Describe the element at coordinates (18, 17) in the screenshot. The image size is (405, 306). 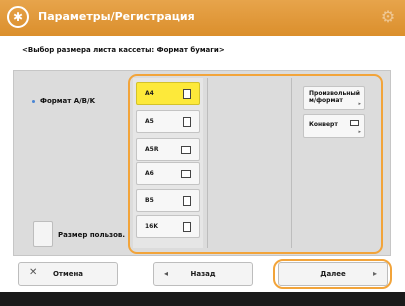
I see `asterisk-gear-icon: ✱` at that location.